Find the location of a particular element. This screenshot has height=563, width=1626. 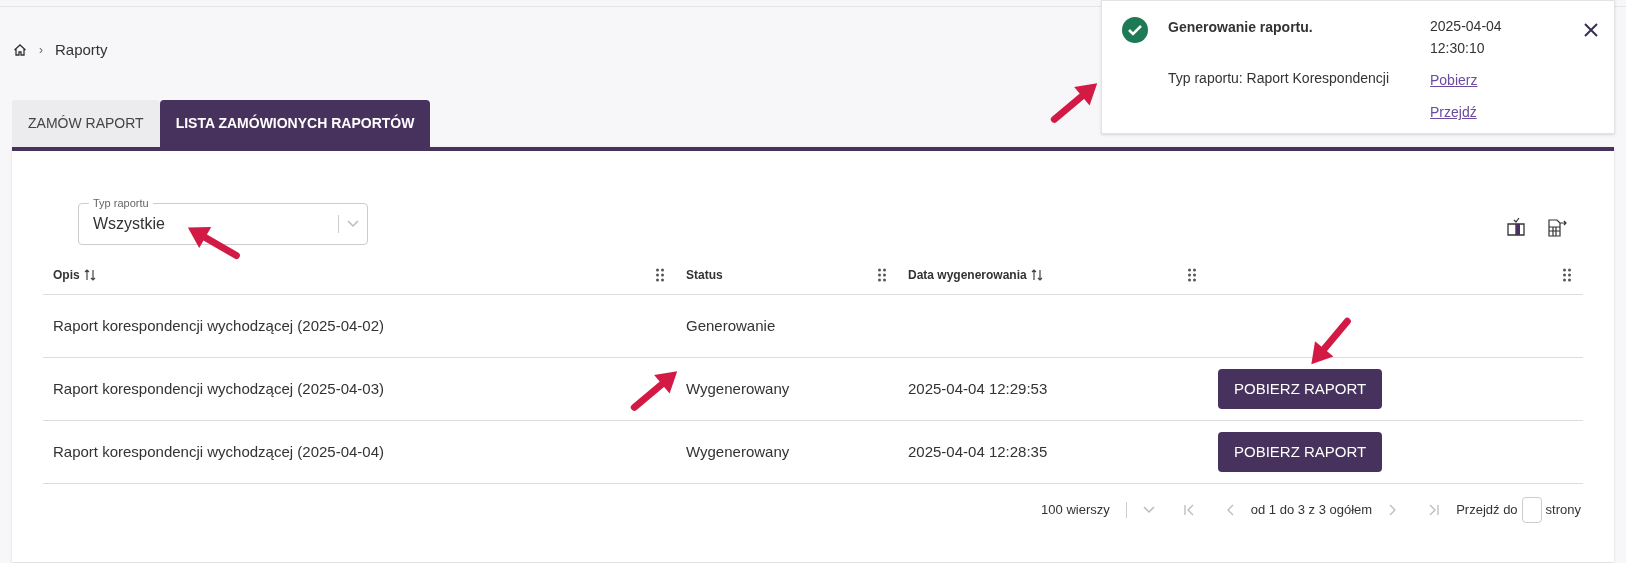

toast-time: 12:30:10 is located at coordinates (1458, 48).